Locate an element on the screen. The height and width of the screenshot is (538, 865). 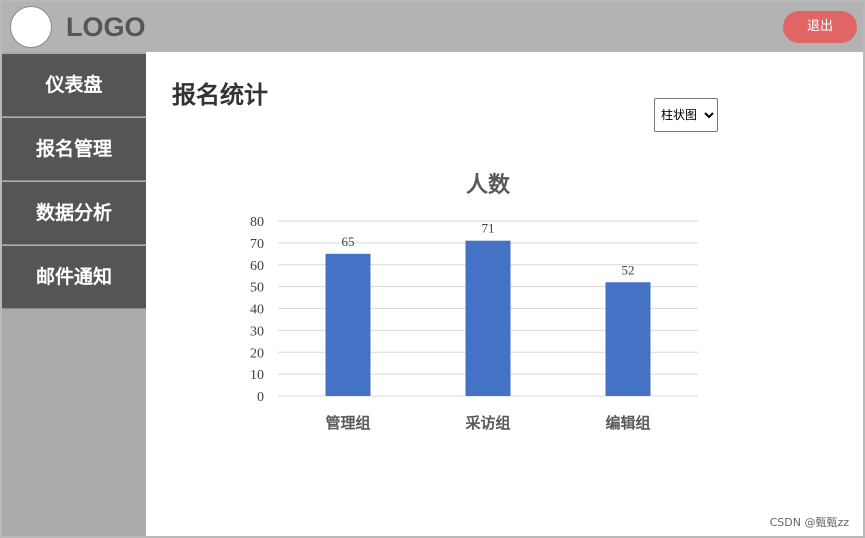
data-label: 65 is located at coordinates (348, 241).